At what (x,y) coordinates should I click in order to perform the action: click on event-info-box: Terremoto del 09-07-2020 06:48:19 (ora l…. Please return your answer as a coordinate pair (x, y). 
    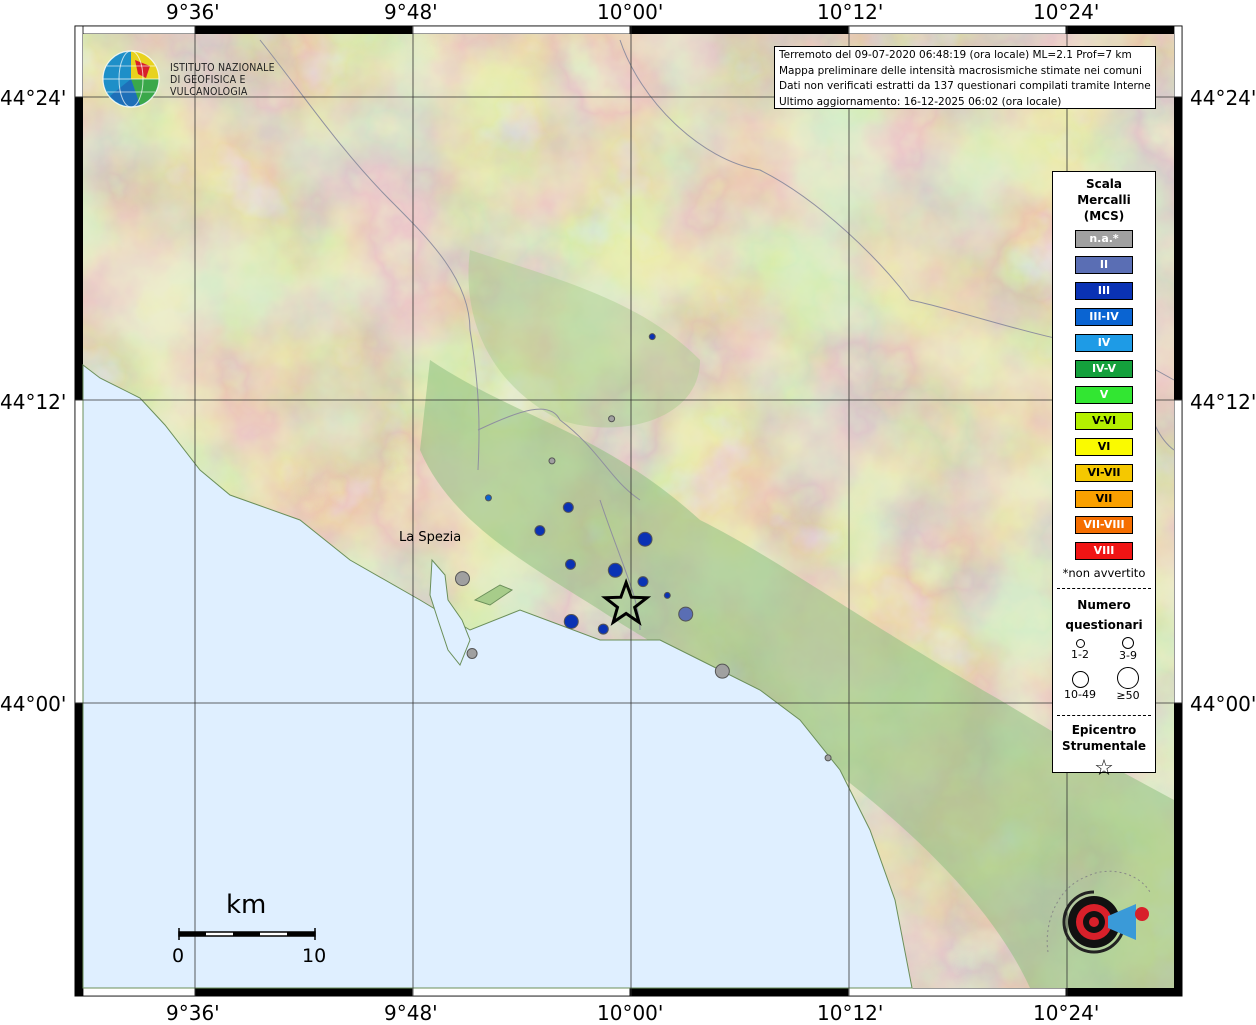
    Looking at the image, I should click on (965, 77).